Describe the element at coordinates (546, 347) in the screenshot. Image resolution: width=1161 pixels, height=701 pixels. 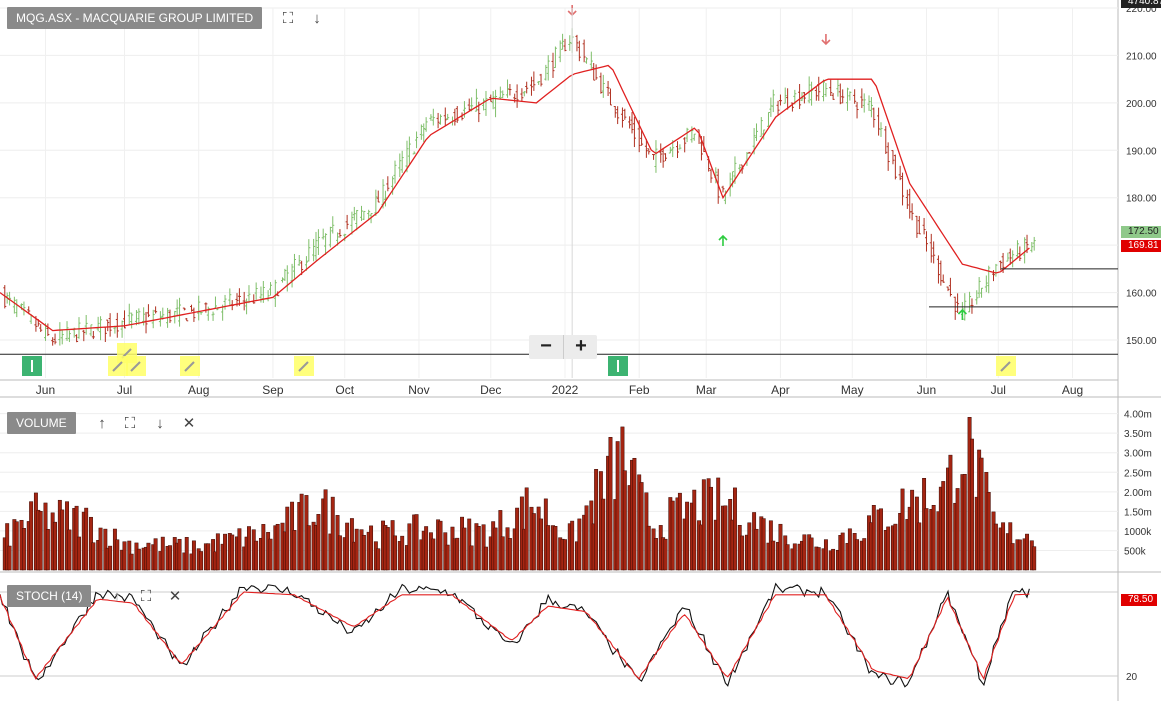
I see `zoom-out-button: −` at that location.